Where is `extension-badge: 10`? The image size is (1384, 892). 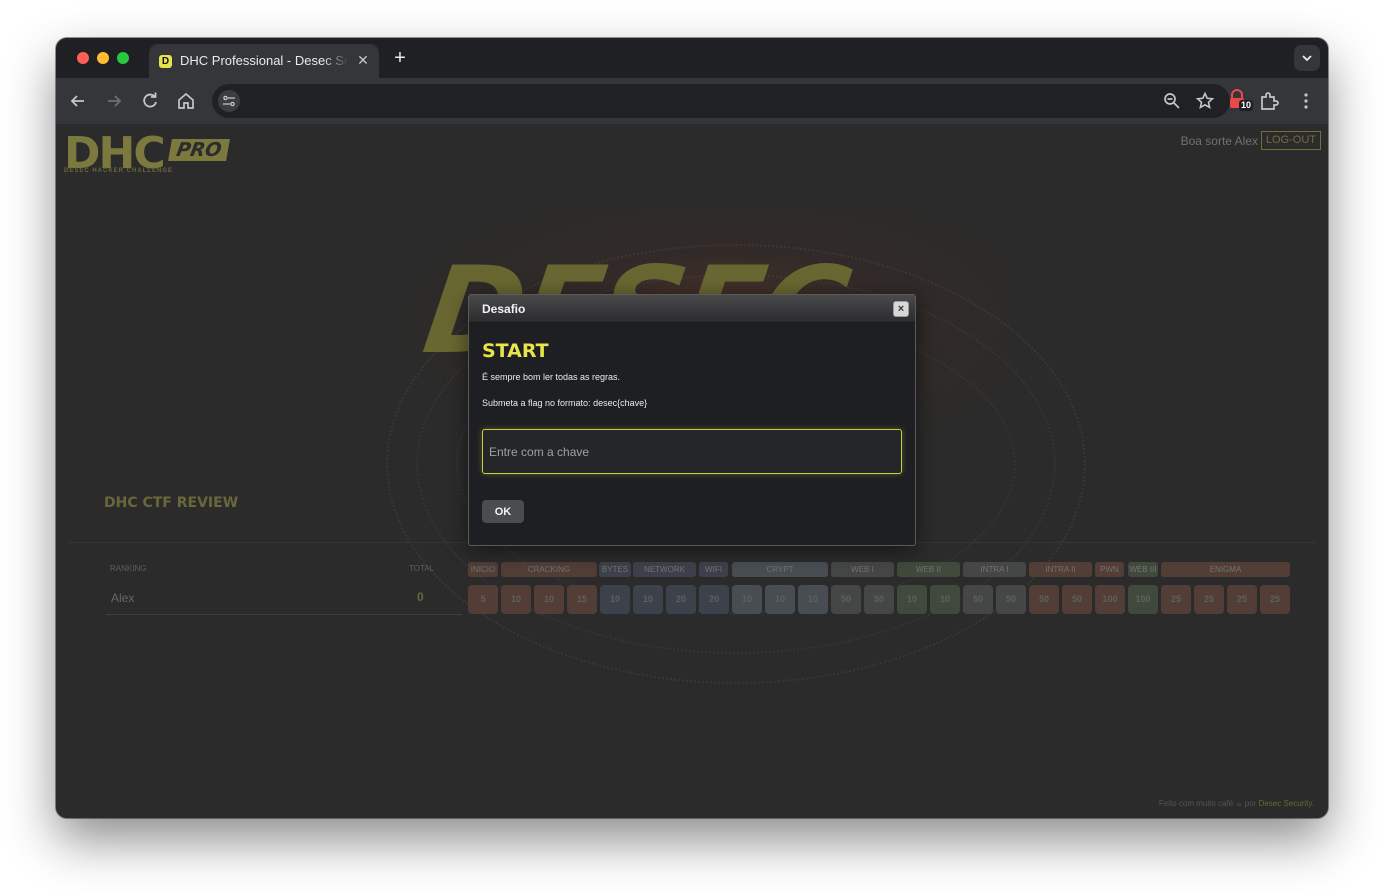 extension-badge: 10 is located at coordinates (1246, 105).